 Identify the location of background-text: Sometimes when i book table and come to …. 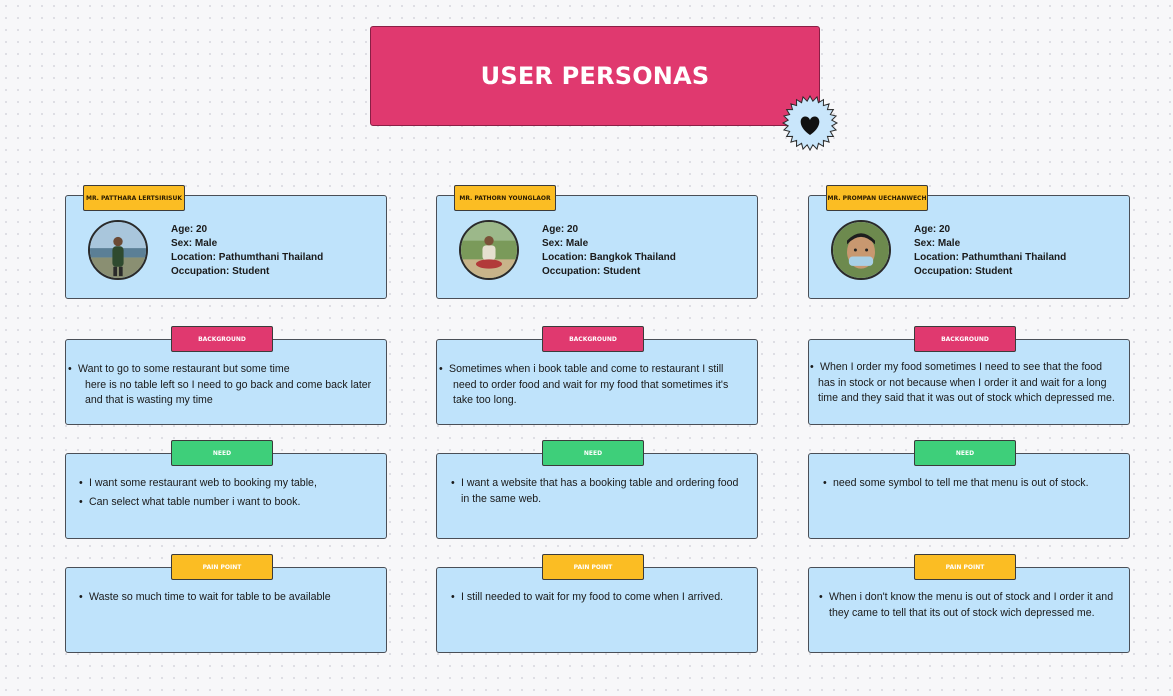
(598, 385).